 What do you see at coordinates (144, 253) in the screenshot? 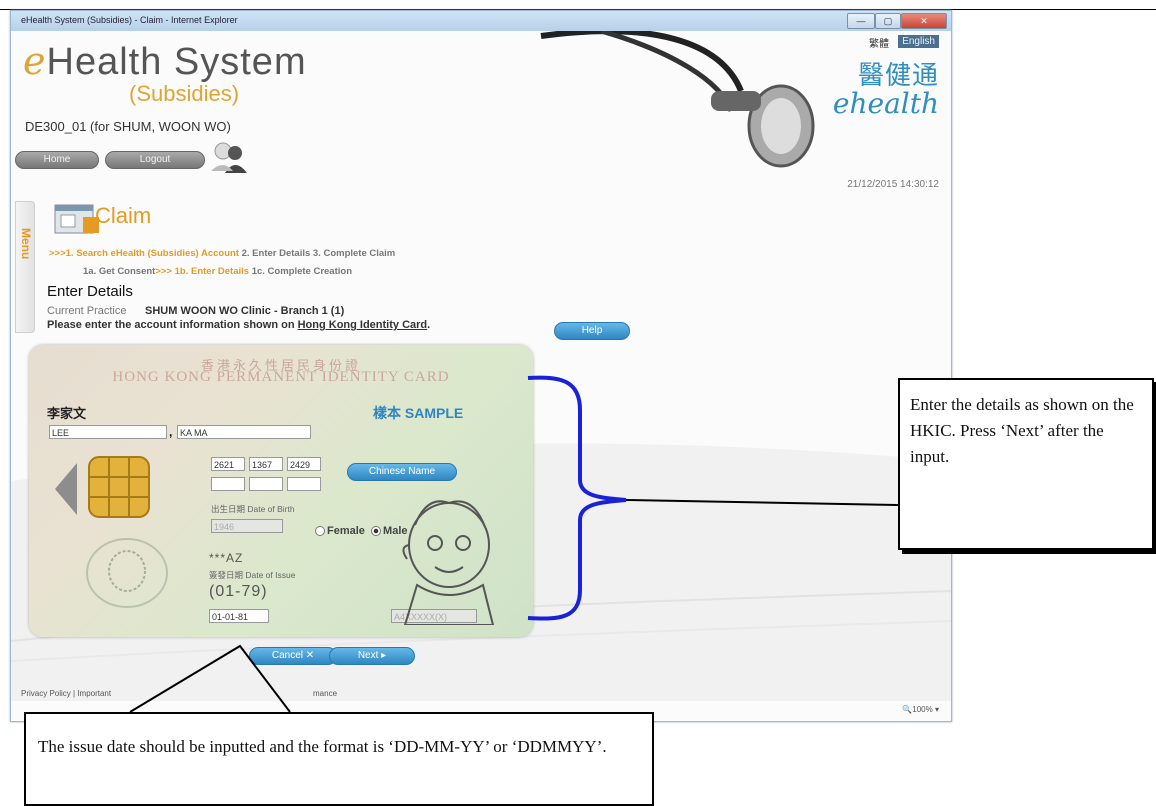
I see `step-1-active: >>>1. Search eHealth (Subsidies) Account` at bounding box center [144, 253].